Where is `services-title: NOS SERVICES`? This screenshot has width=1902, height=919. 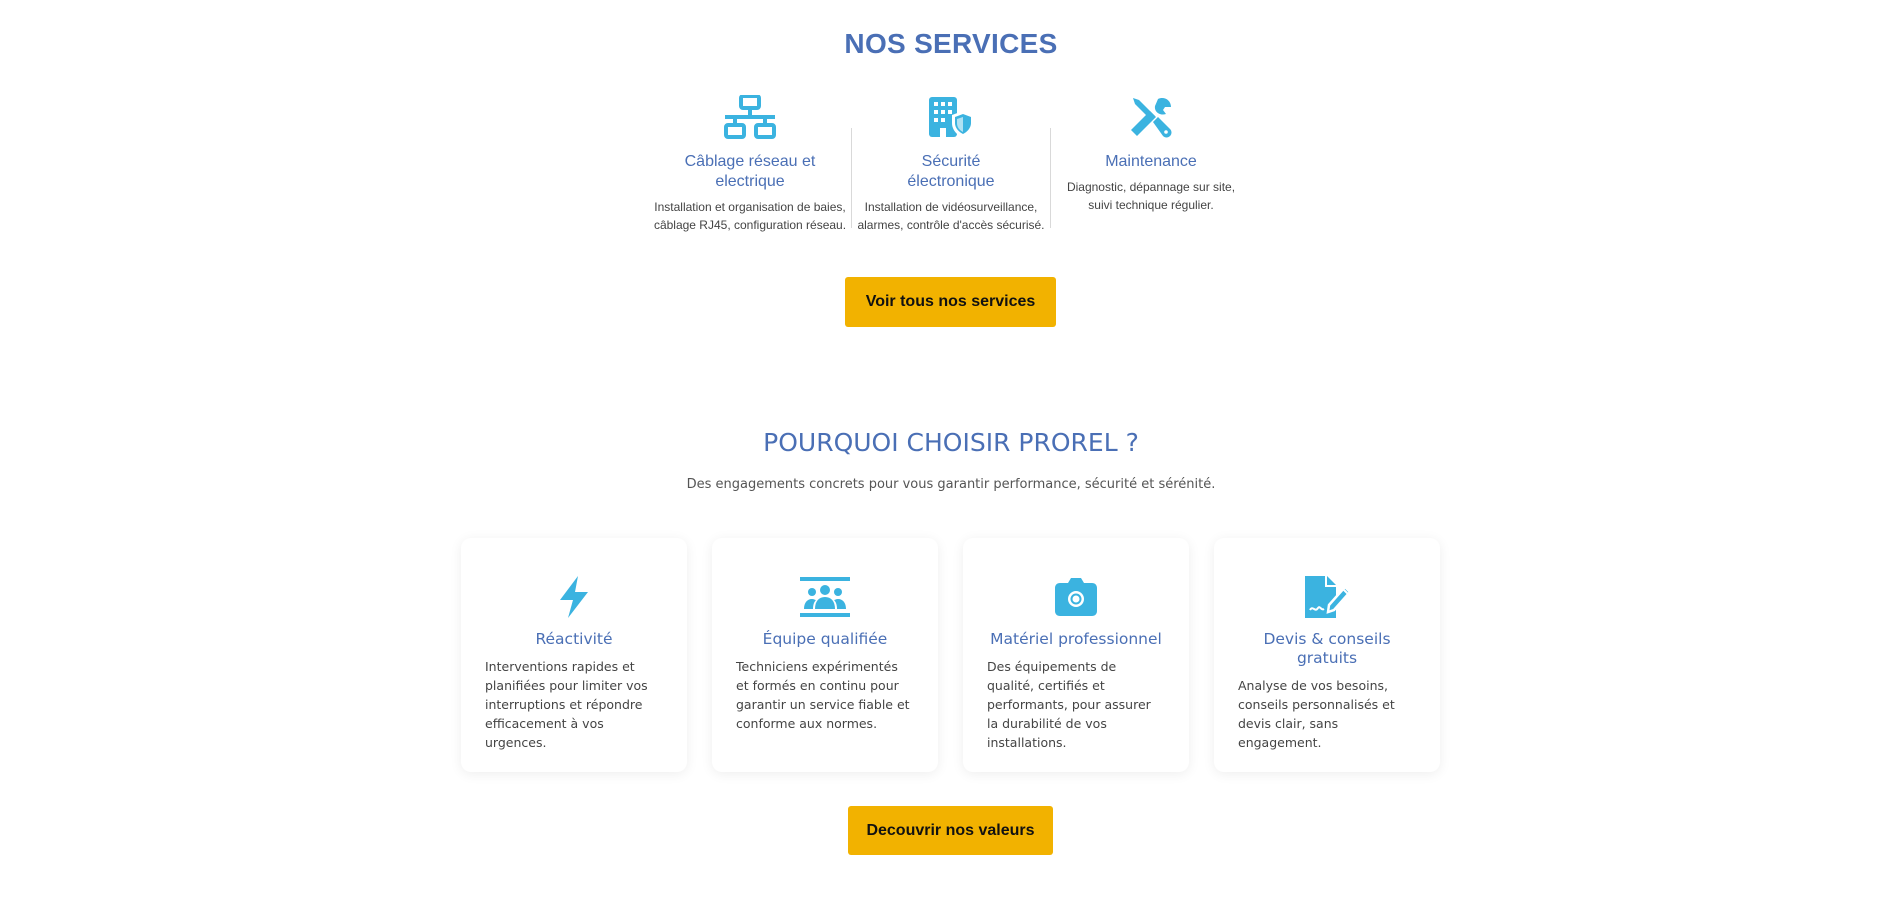
services-title: NOS SERVICES is located at coordinates (951, 43).